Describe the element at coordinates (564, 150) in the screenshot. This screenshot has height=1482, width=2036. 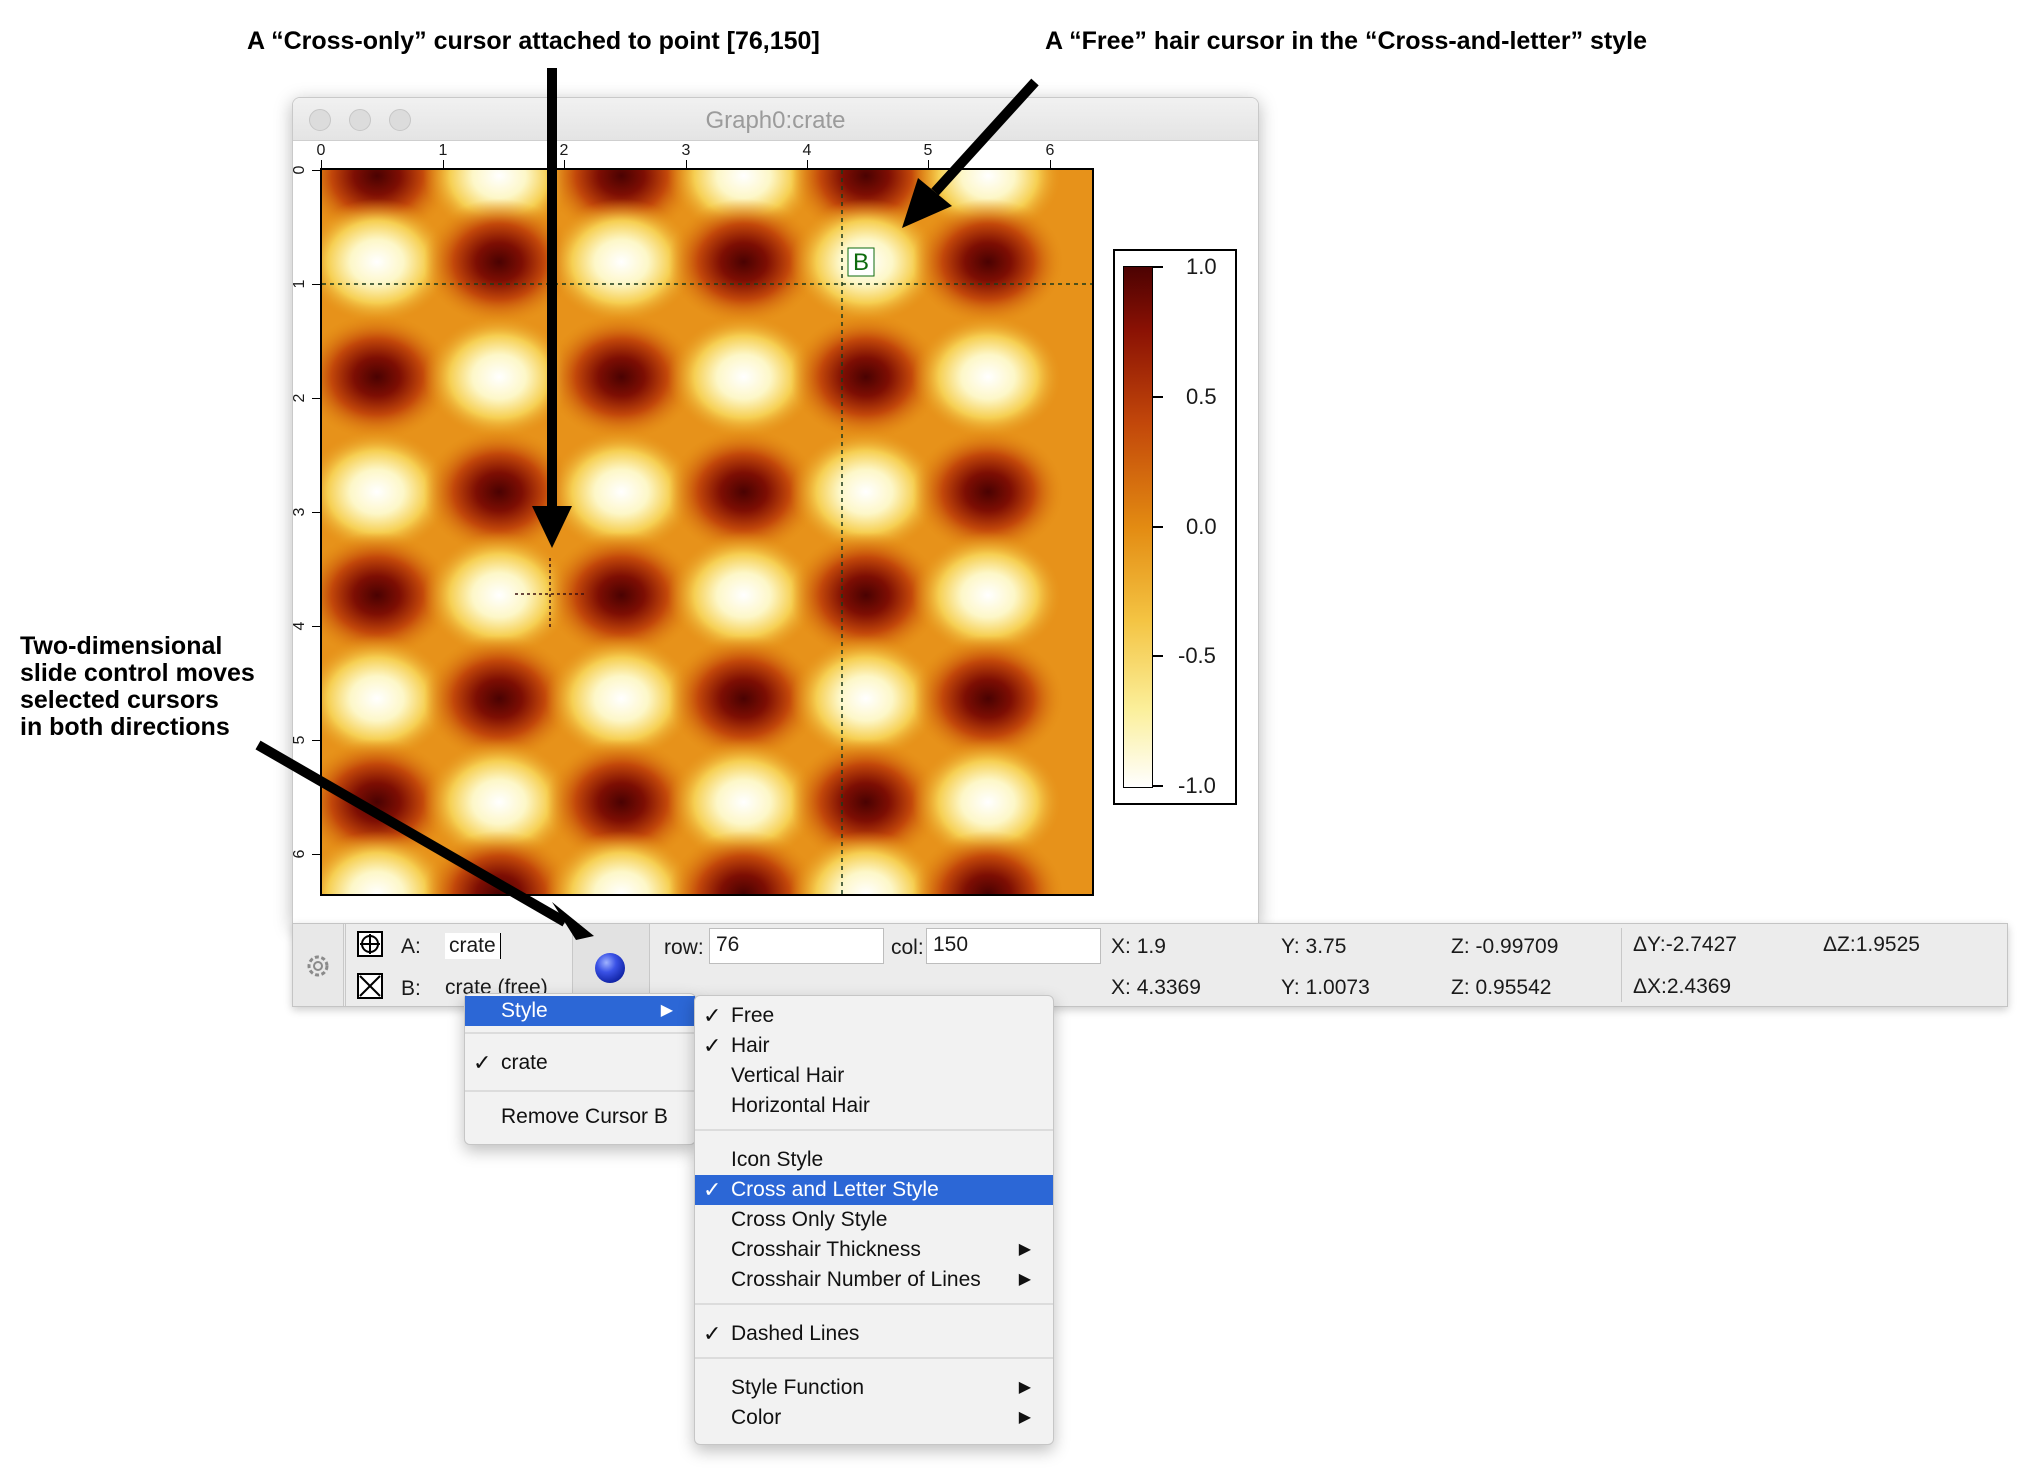
I see `top-tick-label: 2` at that location.